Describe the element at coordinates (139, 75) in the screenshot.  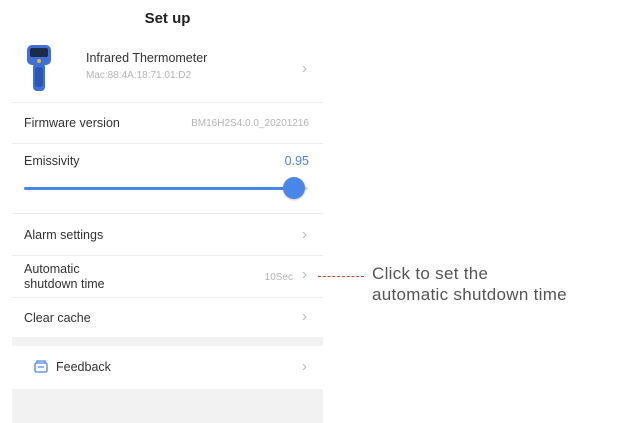
I see `device-mac: Mac:88:4A:18:71:01:D2` at that location.